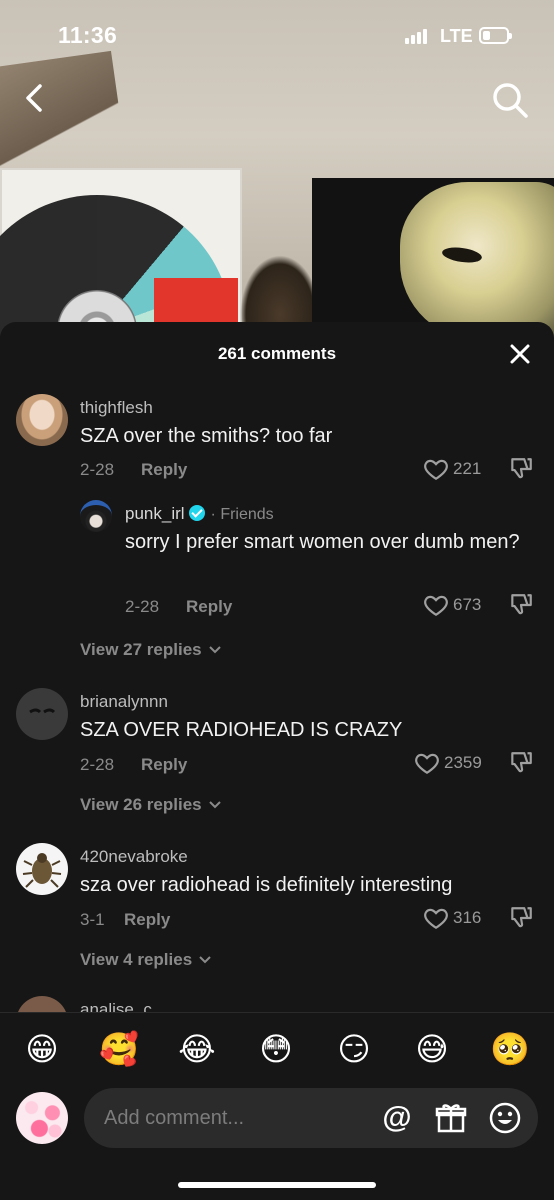 The height and width of the screenshot is (1200, 554). I want to click on emoji-flushed: 😳, so click(276, 1049).